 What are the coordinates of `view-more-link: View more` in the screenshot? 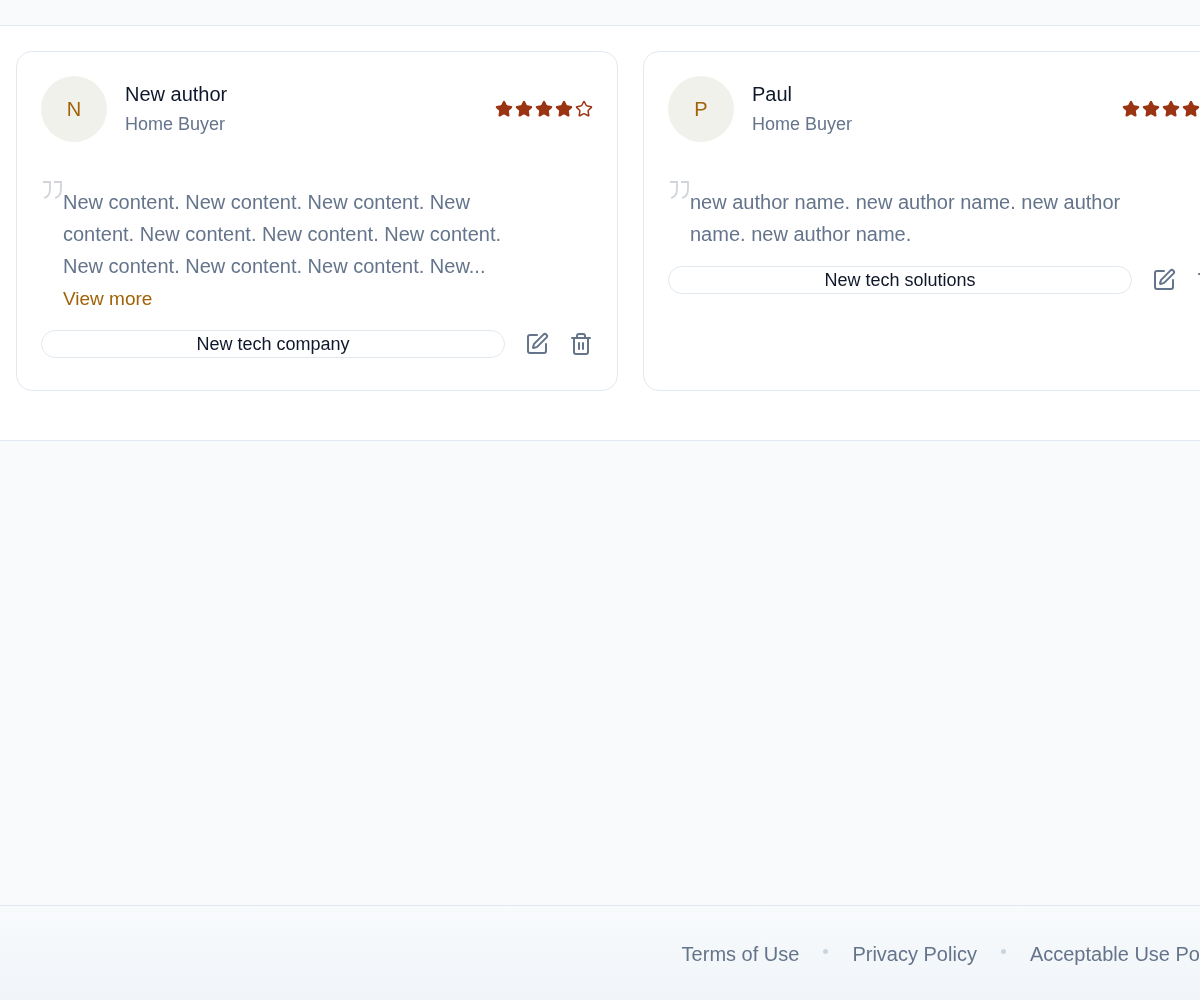 It's located at (298, 299).